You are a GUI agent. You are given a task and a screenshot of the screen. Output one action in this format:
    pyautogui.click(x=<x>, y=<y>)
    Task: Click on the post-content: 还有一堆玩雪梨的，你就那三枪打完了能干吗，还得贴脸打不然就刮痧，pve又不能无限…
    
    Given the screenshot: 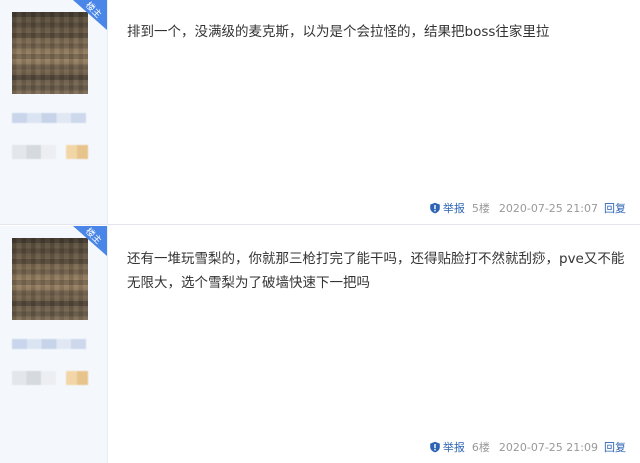 What is the action you would take?
    pyautogui.click(x=376, y=271)
    